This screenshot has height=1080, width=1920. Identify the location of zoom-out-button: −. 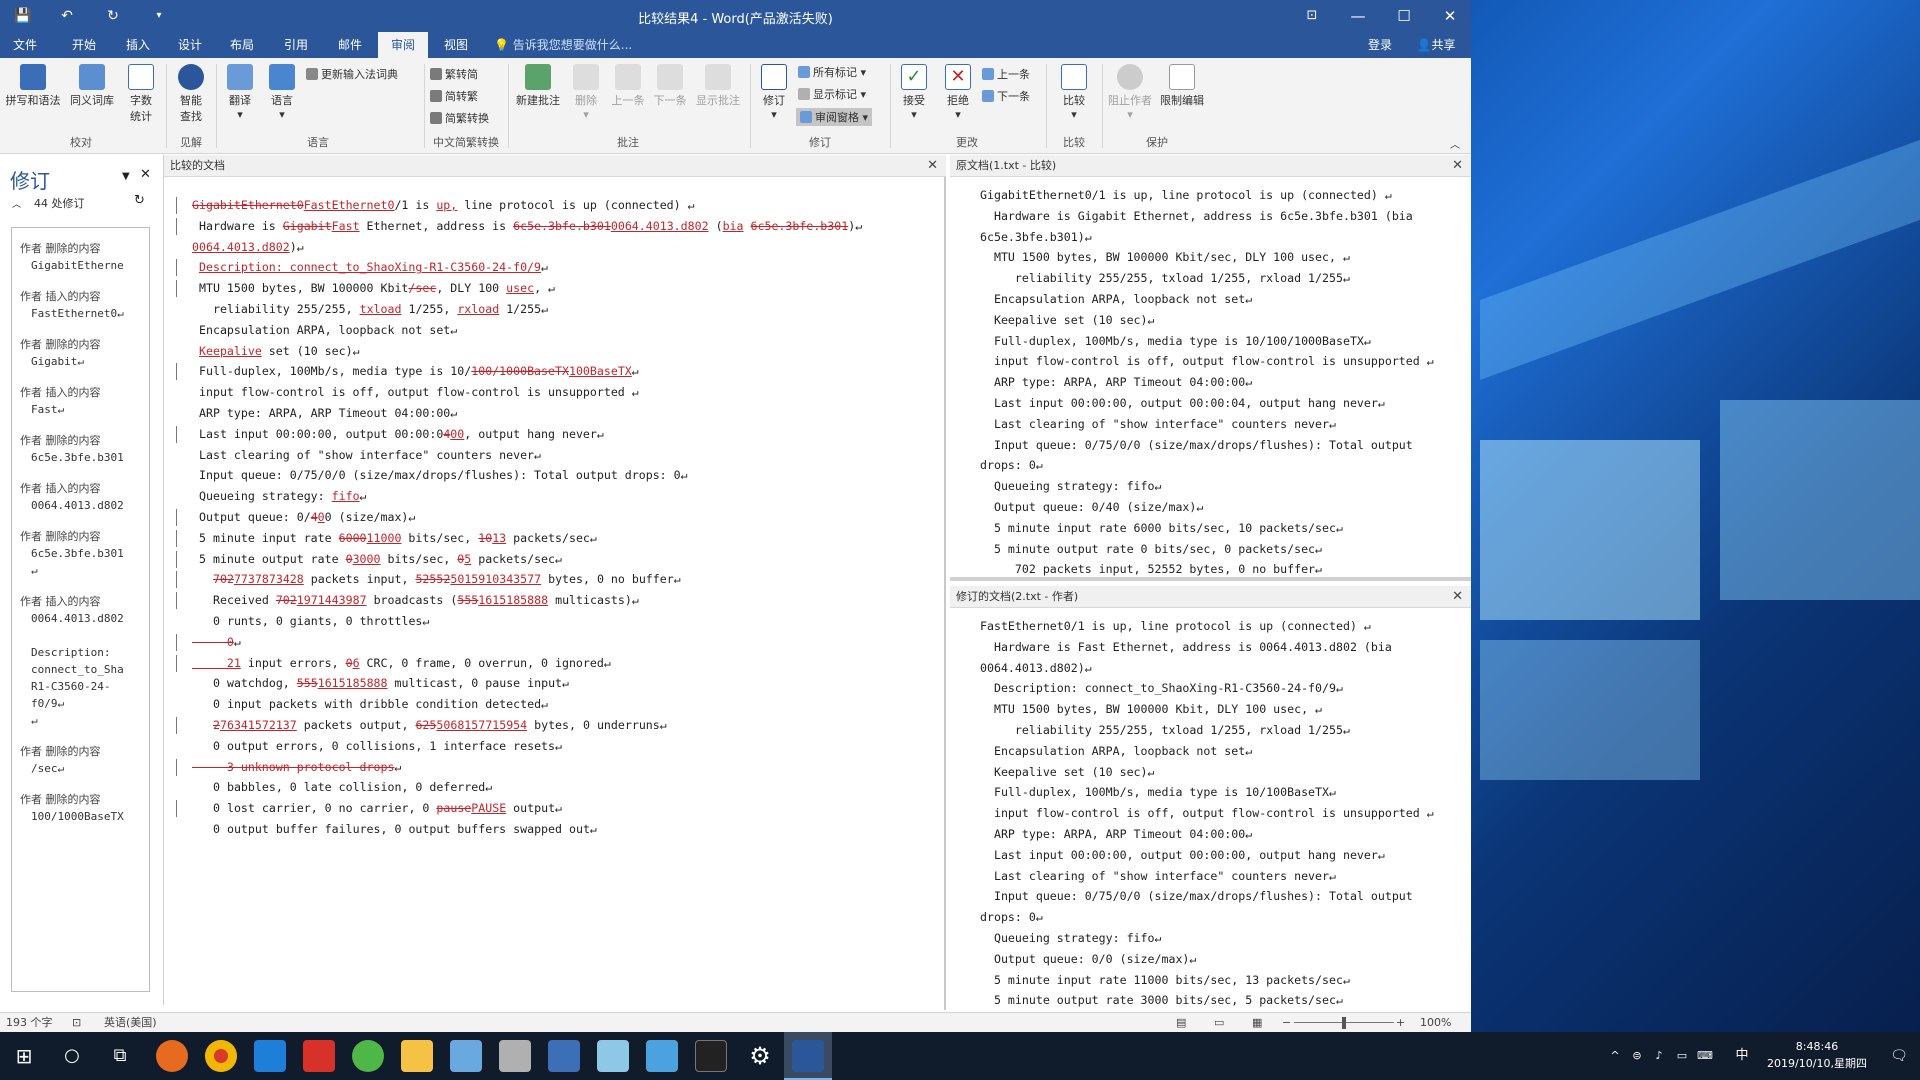
(1286, 1022).